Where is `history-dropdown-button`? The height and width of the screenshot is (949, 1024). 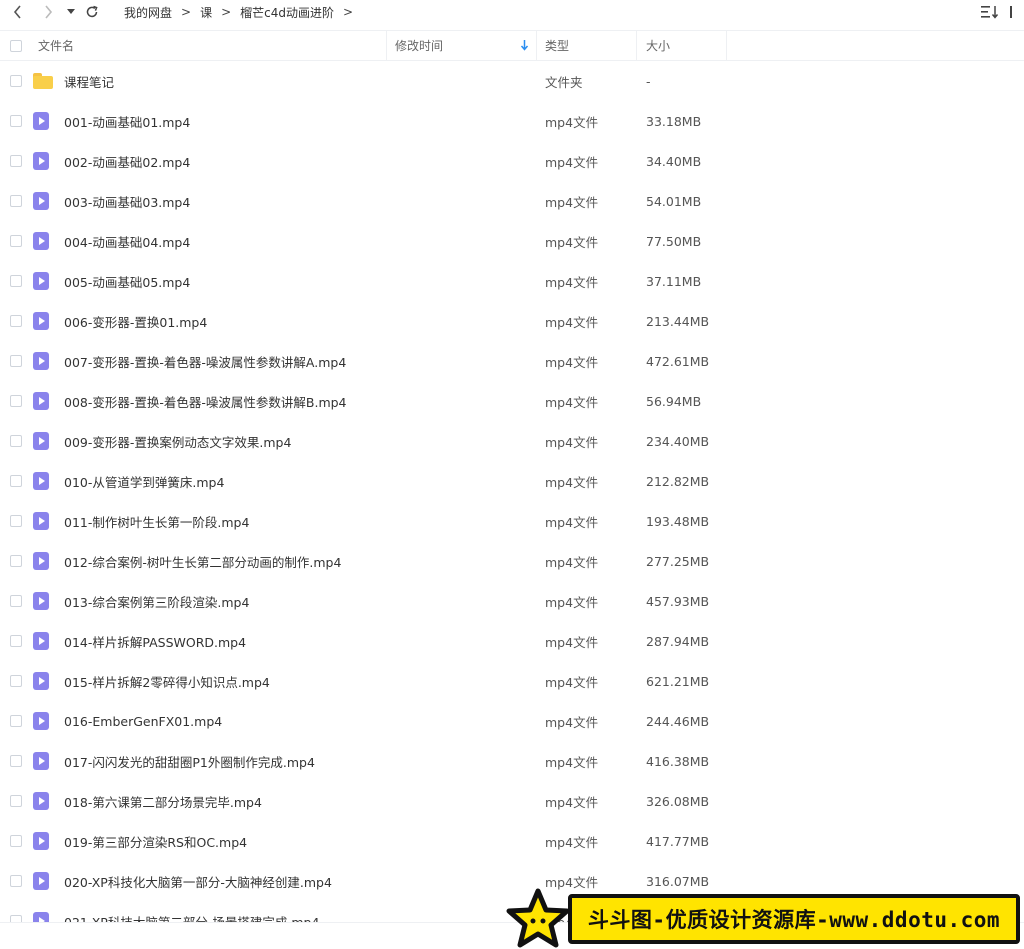
history-dropdown-button is located at coordinates (71, 12).